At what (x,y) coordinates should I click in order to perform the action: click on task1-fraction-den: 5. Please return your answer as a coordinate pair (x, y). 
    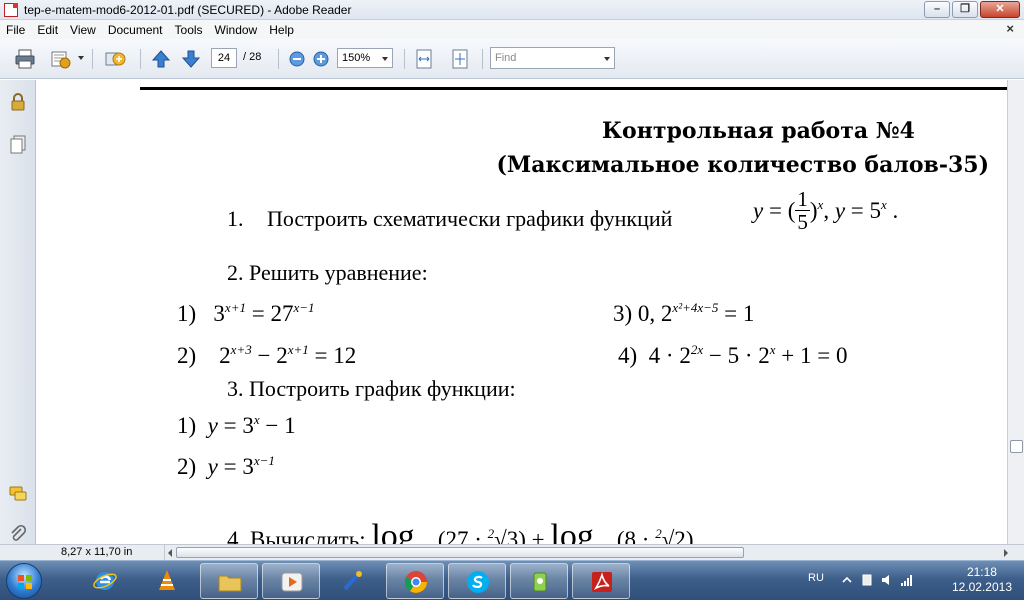
    Looking at the image, I should click on (802, 222).